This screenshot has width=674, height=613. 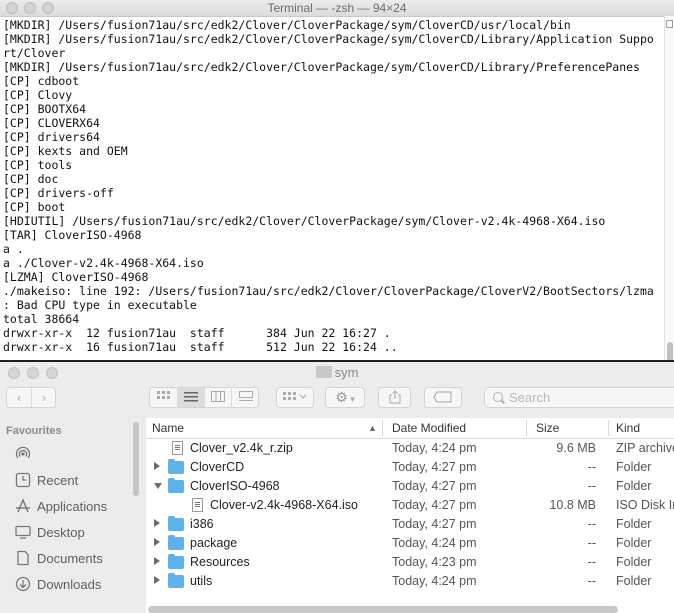 I want to click on cell-name: CloverCD, so click(x=217, y=467).